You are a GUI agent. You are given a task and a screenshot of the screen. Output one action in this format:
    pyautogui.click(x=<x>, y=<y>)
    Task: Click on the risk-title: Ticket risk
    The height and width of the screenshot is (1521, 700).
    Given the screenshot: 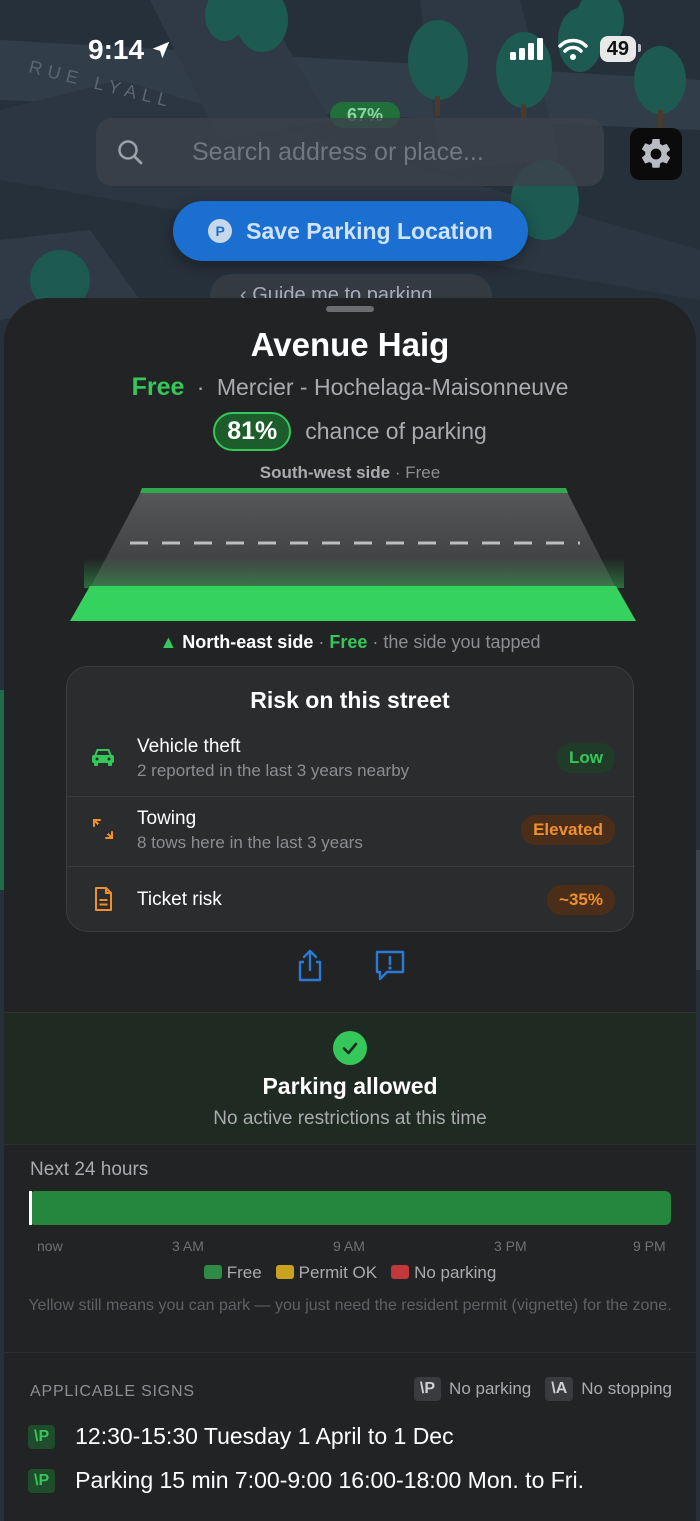 What is the action you would take?
    pyautogui.click(x=179, y=899)
    